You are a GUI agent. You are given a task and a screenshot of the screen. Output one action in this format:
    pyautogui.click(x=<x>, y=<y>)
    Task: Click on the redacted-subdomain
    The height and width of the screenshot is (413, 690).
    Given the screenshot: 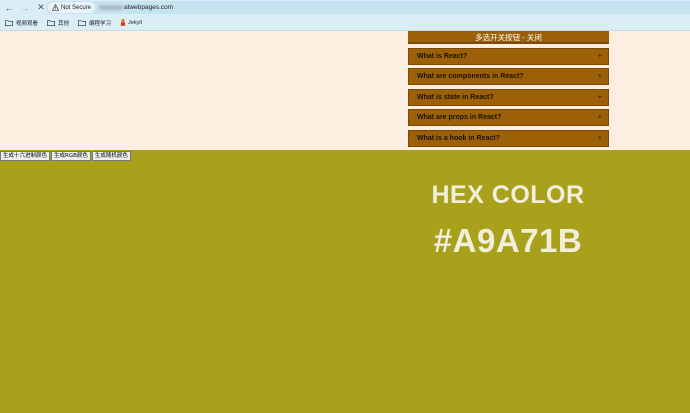 What is the action you would take?
    pyautogui.click(x=111, y=7)
    